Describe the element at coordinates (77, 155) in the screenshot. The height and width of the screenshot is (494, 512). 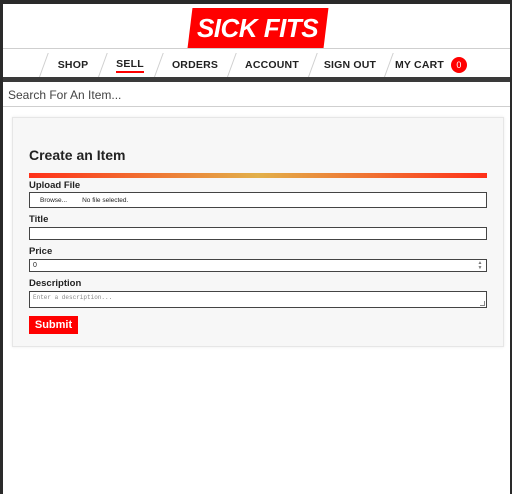
I see `form-title: Create an Item` at that location.